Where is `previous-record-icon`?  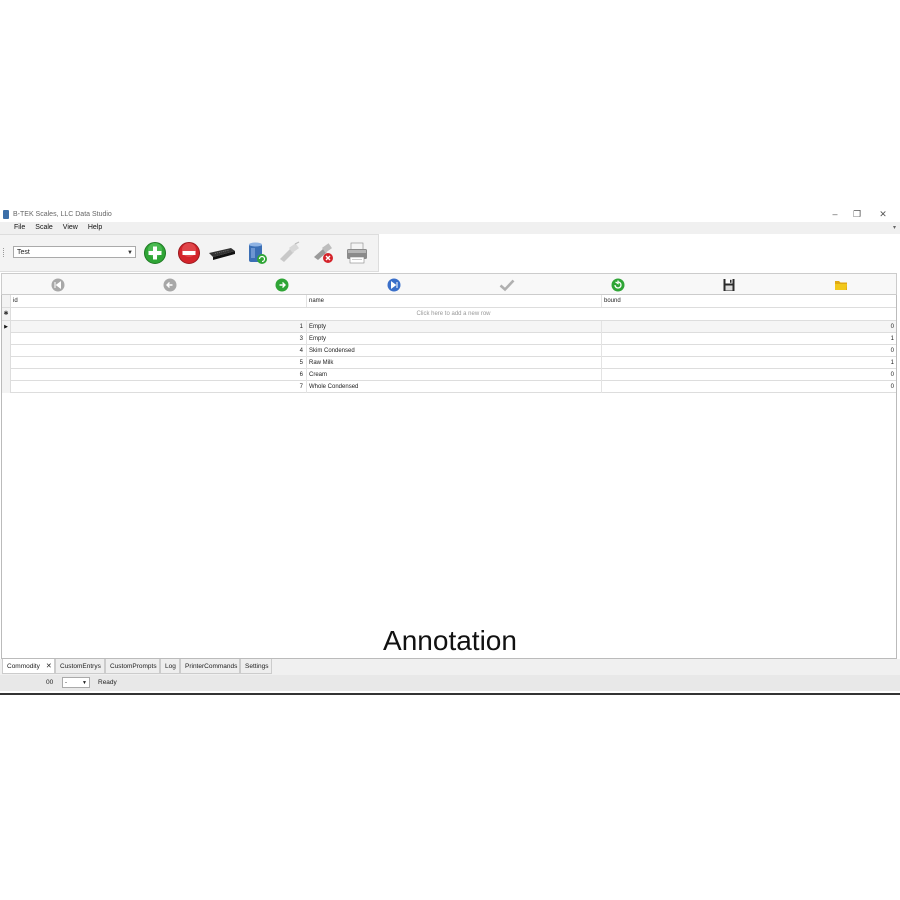 previous-record-icon is located at coordinates (170, 285).